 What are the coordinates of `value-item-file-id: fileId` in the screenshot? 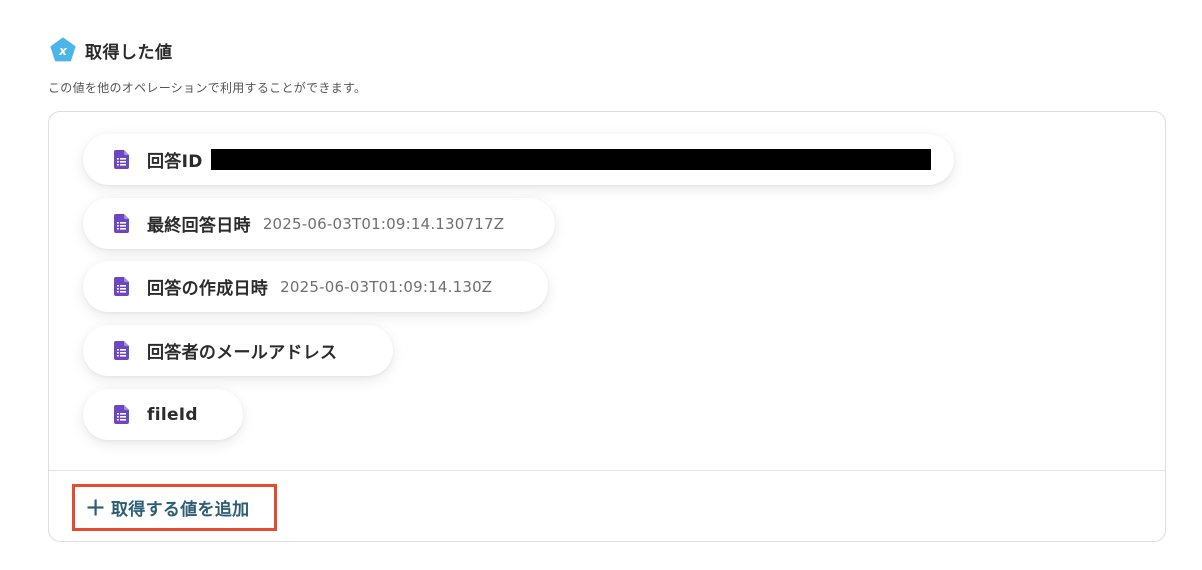 It's located at (163, 414).